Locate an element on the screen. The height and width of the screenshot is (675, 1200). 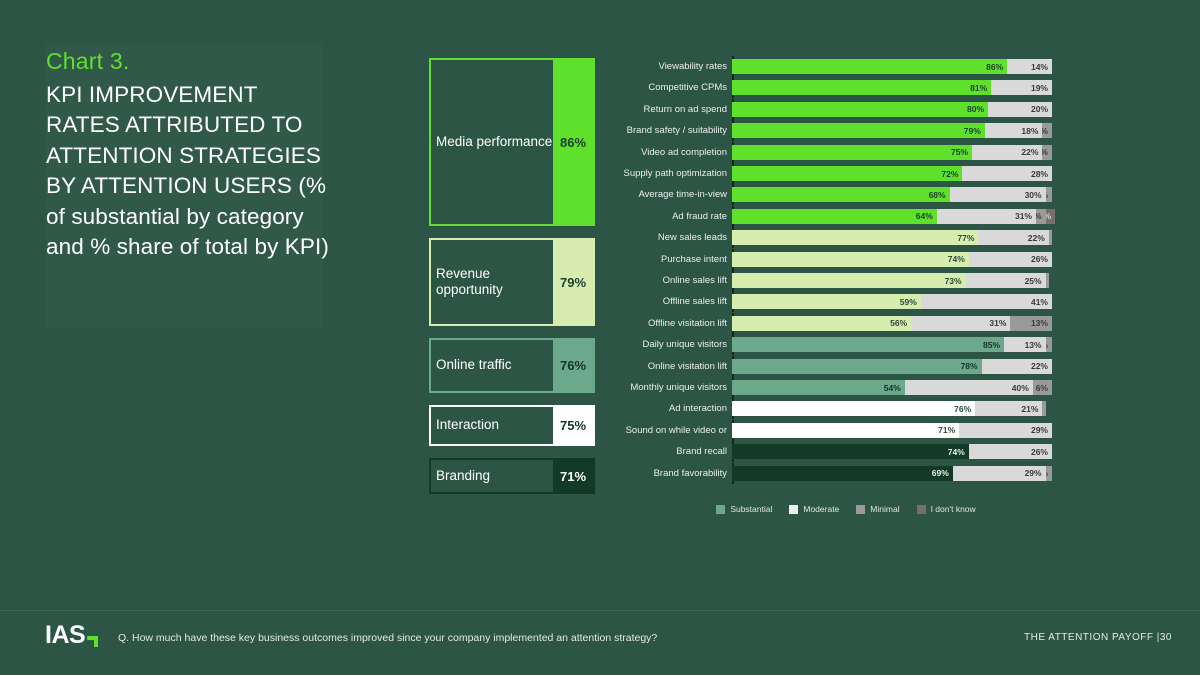
kpi-bar-track: 56% 31% 13% is located at coordinates (892, 323).